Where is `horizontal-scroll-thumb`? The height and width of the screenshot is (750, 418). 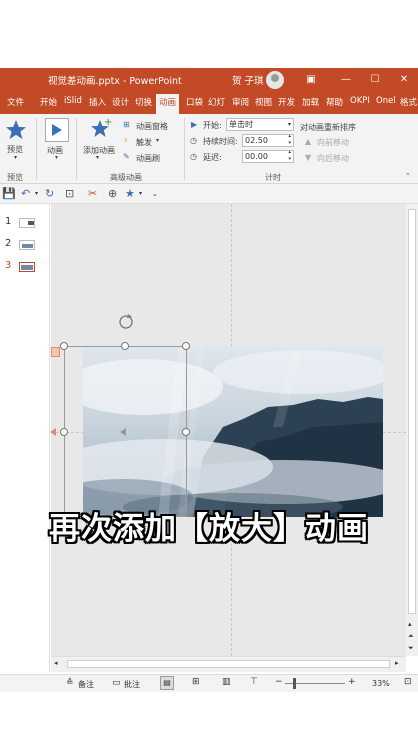 horizontal-scroll-thumb is located at coordinates (228, 664).